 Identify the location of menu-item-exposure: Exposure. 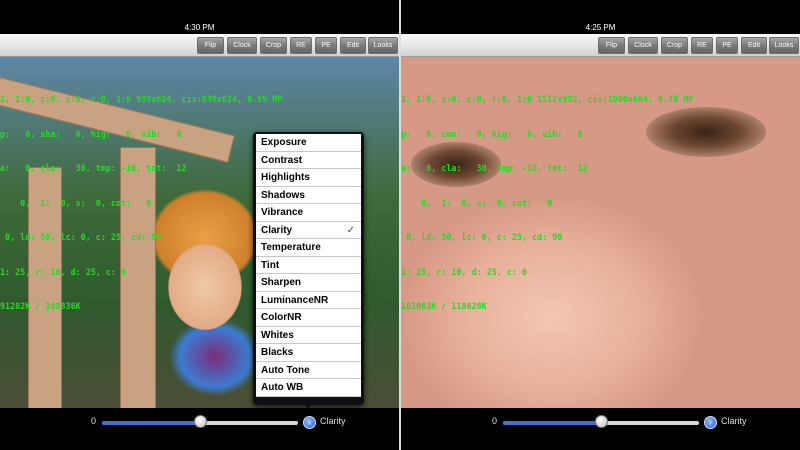
(308, 143).